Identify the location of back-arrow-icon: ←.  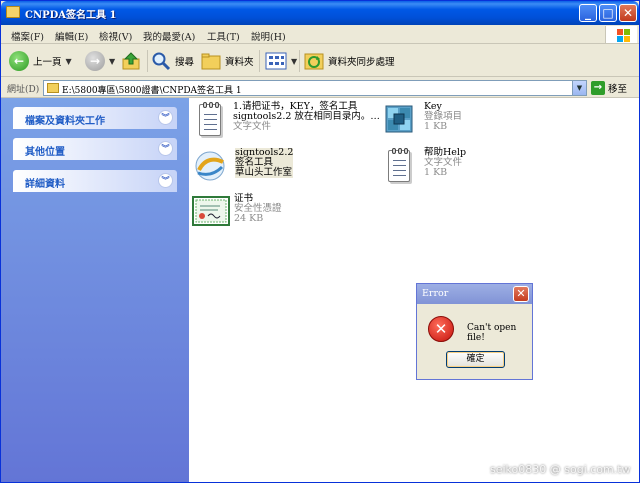
(19, 61).